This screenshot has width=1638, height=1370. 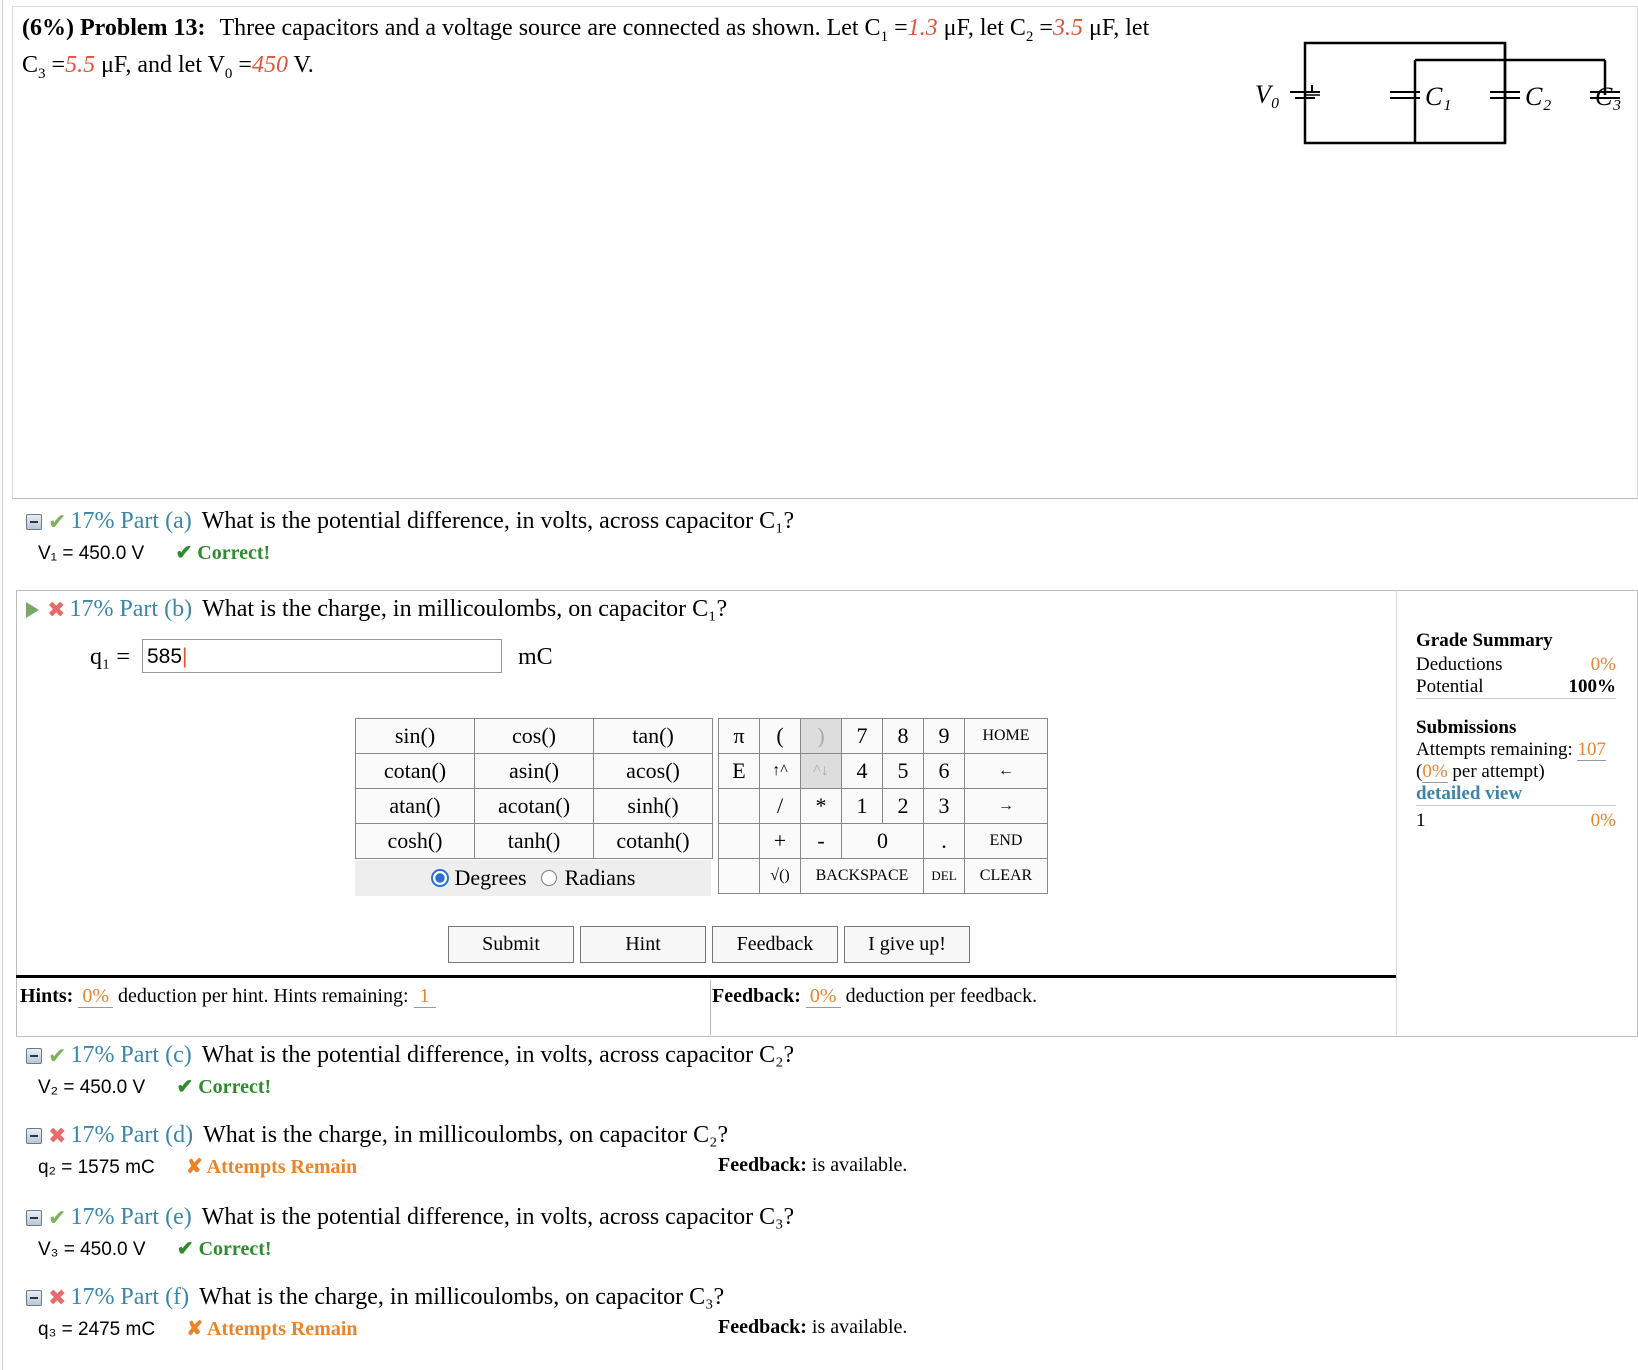 I want to click on c1-value: 1.3, so click(x=922, y=28).